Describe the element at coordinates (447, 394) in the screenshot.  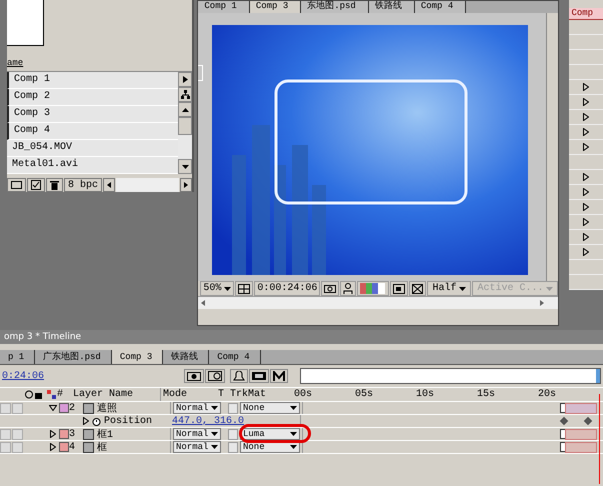
I see `time-ruler: 00s 05s 10s 15s 20s` at that location.